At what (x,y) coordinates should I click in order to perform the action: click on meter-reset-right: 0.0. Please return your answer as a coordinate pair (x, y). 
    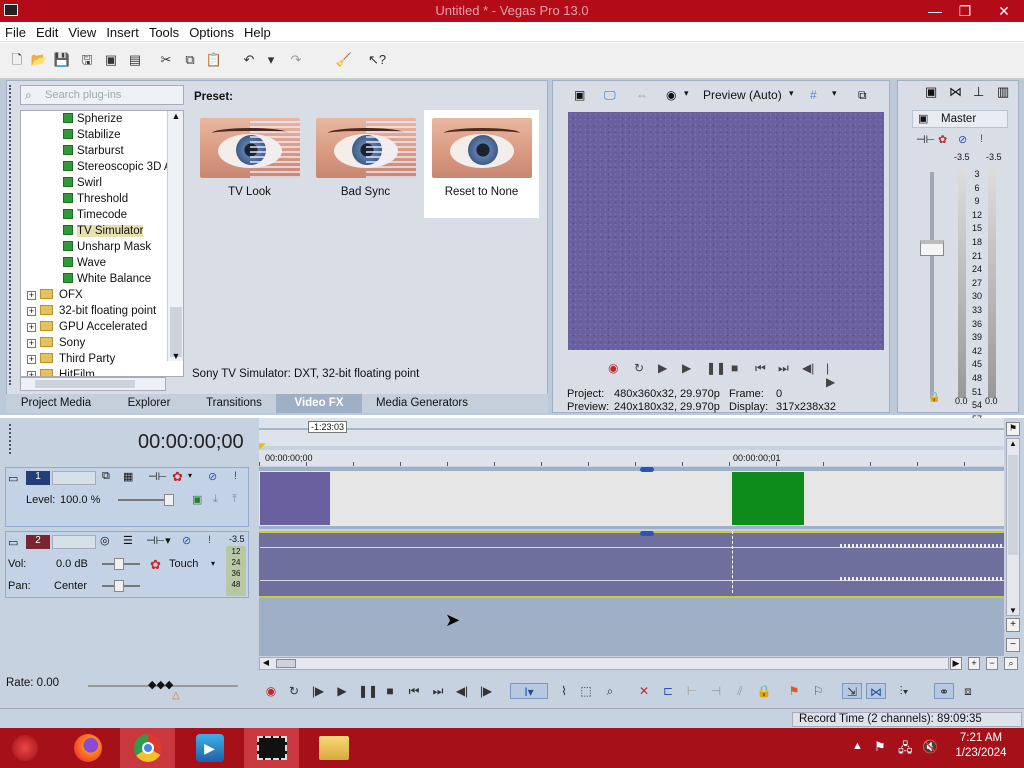
    Looking at the image, I should click on (991, 401).